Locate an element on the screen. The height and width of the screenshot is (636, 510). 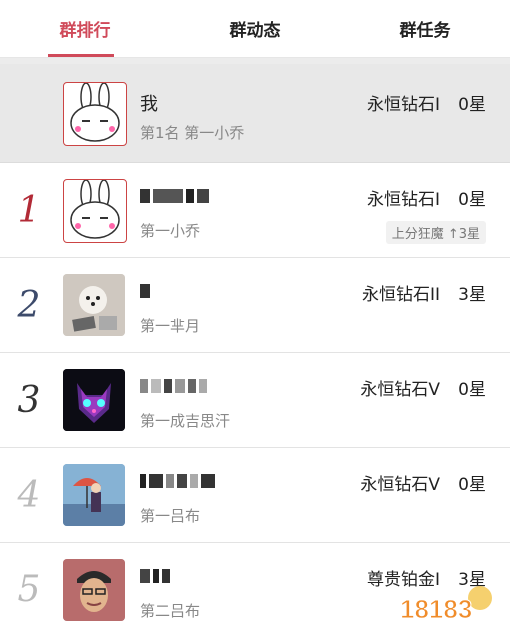
rank-row-2: 2 第一芈月 永恒钻石II 3星 is located at coordinates (255, 305).